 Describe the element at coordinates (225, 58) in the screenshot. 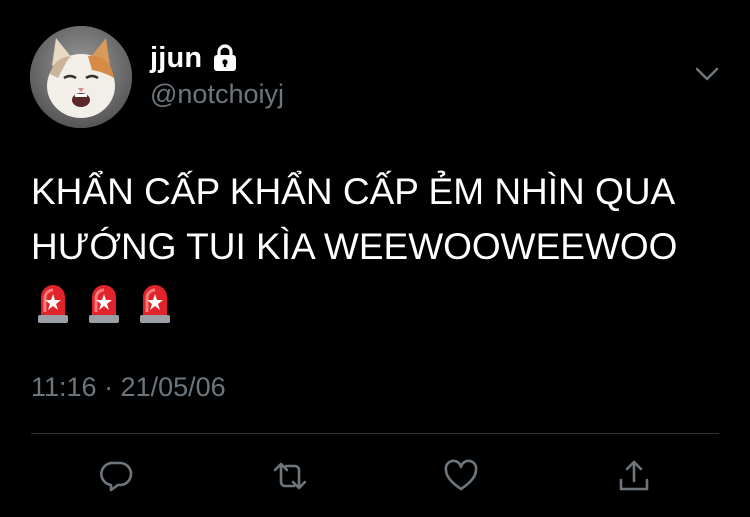

I see `lock-icon` at that location.